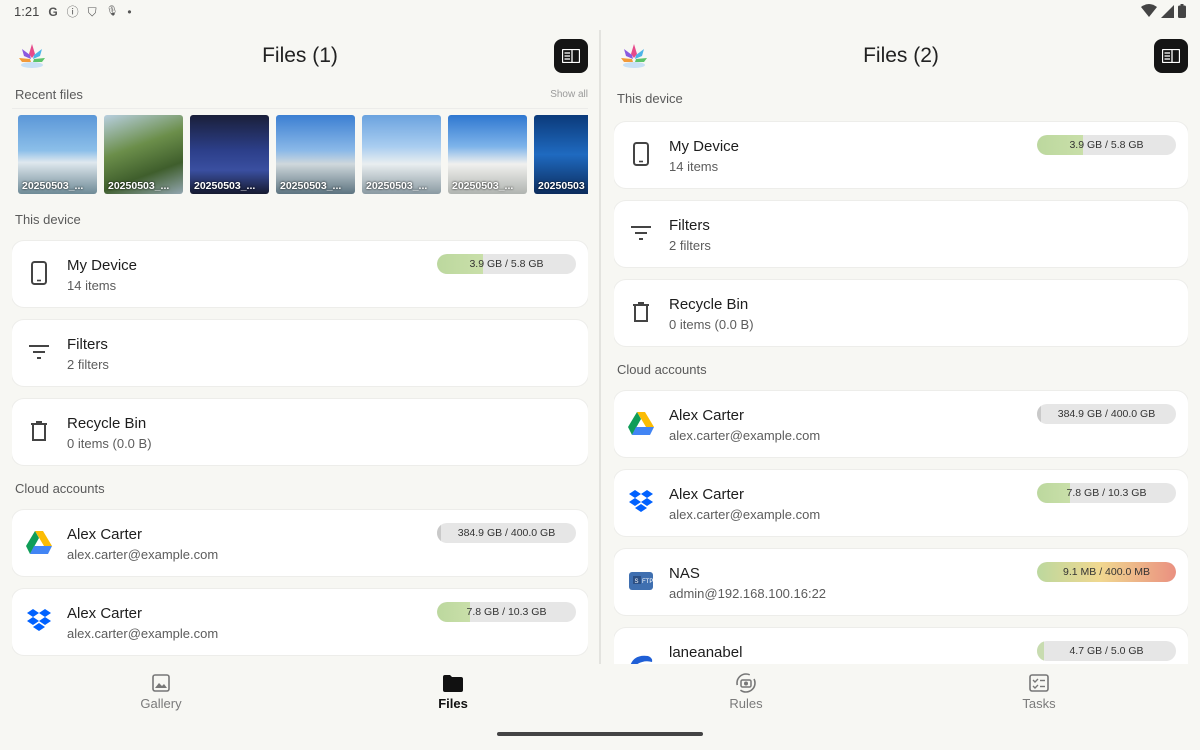 This screenshot has width=1200, height=750. What do you see at coordinates (746, 691) in the screenshot?
I see `nav-rules: Rules` at bounding box center [746, 691].